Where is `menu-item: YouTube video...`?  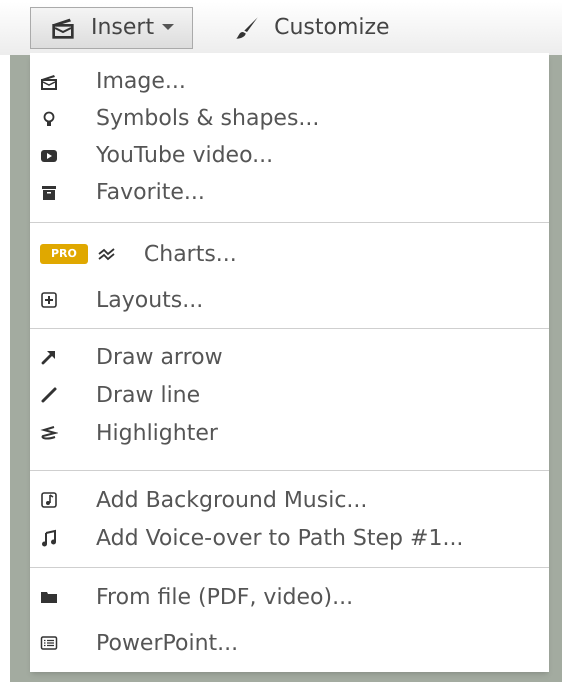
menu-item: YouTube video... is located at coordinates (289, 155).